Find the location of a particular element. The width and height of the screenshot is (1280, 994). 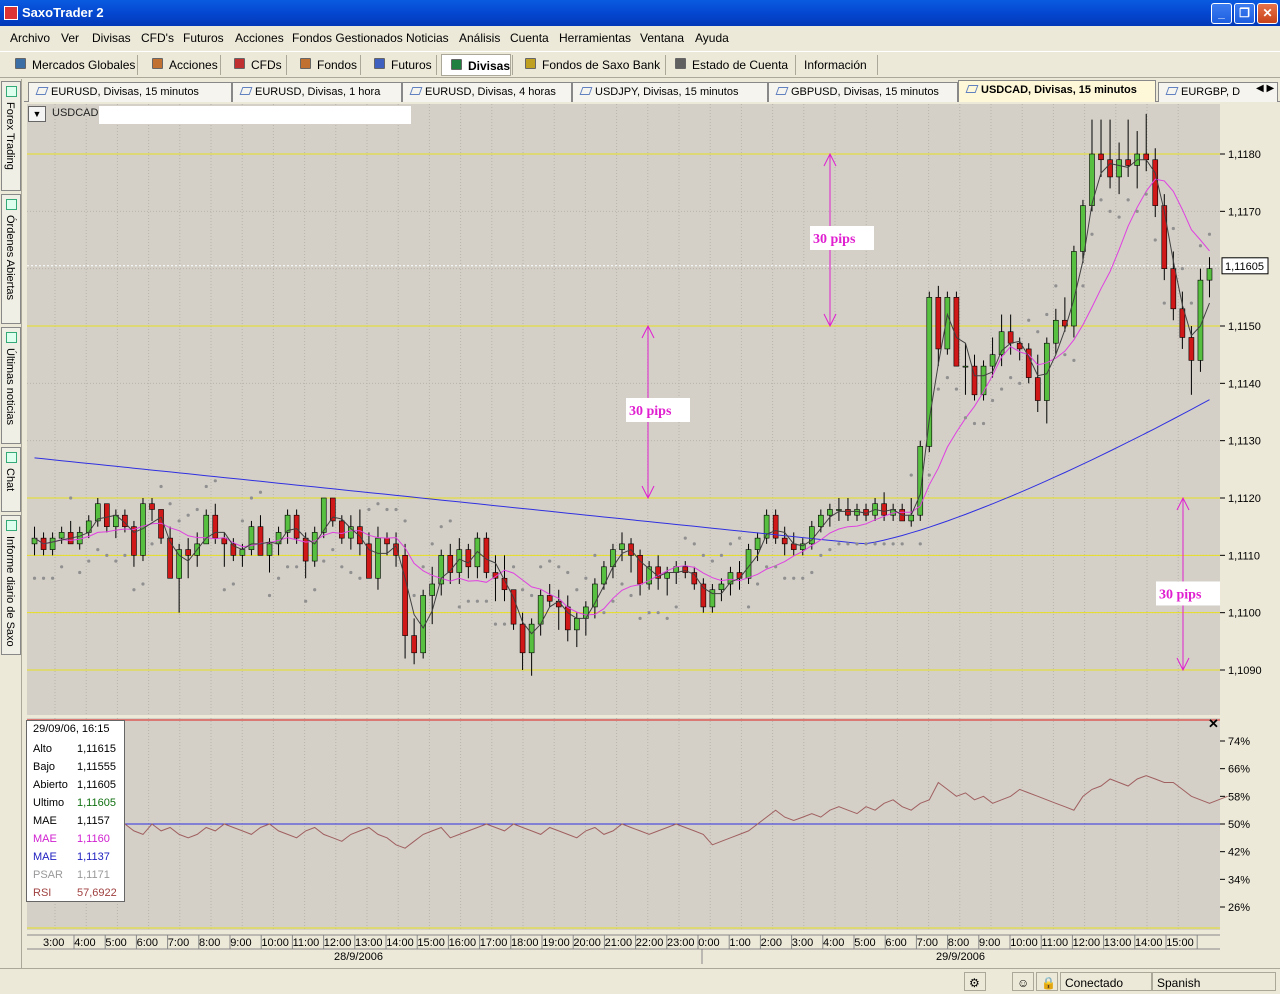

toolbar-mercados-globales-button: Mercados Globales is located at coordinates (71, 65).